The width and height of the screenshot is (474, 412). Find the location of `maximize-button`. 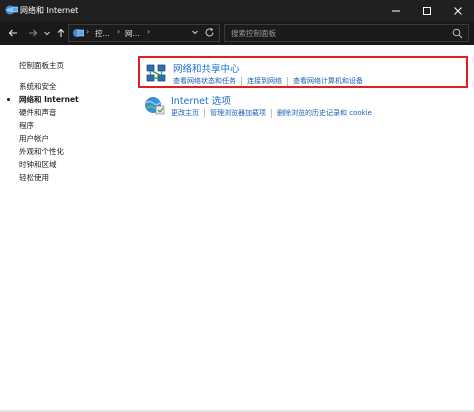

maximize-button is located at coordinates (427, 10).